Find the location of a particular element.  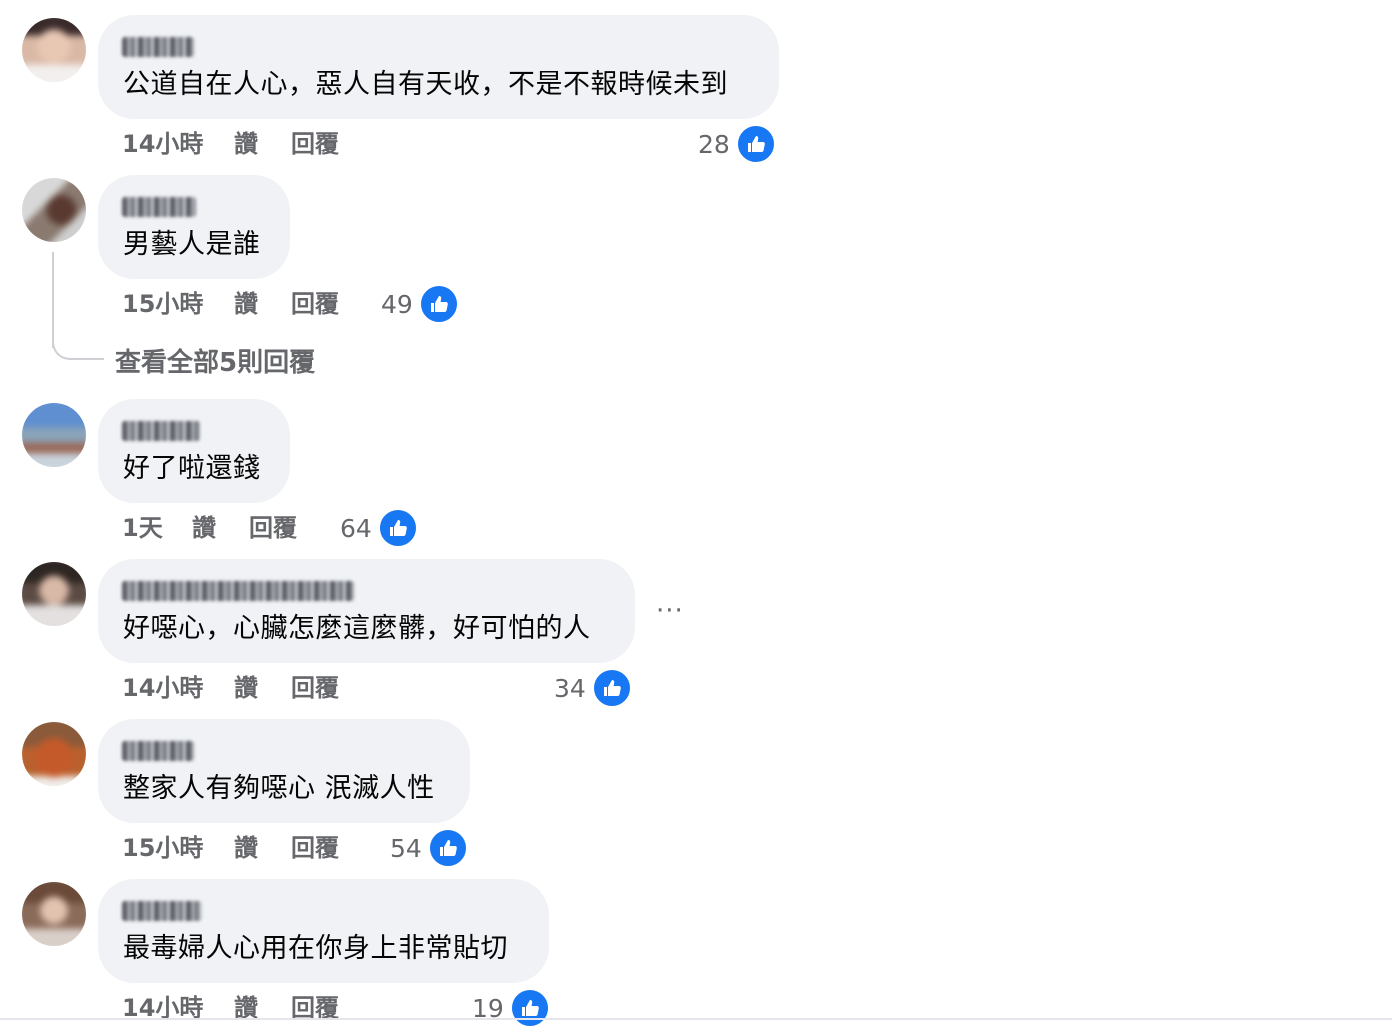

thread-connector is located at coordinates (78, 340).